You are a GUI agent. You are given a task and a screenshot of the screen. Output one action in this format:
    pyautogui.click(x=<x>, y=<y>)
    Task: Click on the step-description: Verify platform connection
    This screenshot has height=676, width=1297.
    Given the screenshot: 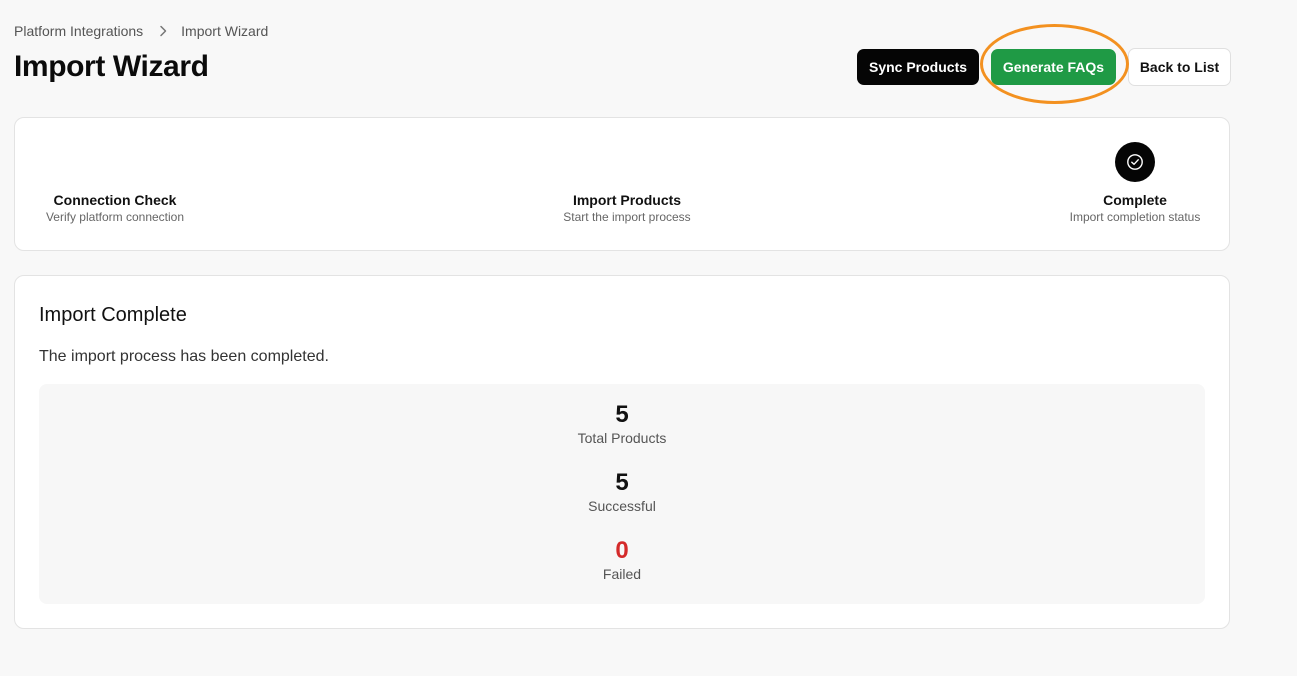 What is the action you would take?
    pyautogui.click(x=115, y=217)
    